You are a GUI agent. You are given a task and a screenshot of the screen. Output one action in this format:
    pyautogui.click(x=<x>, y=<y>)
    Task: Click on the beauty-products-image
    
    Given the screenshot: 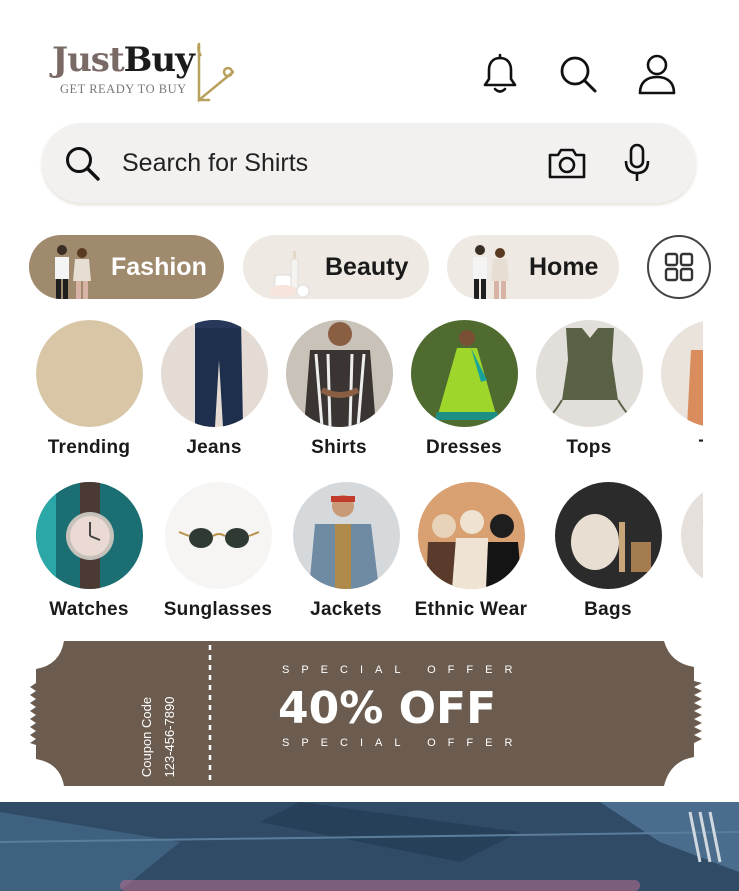 What is the action you would take?
    pyautogui.click(x=289, y=274)
    